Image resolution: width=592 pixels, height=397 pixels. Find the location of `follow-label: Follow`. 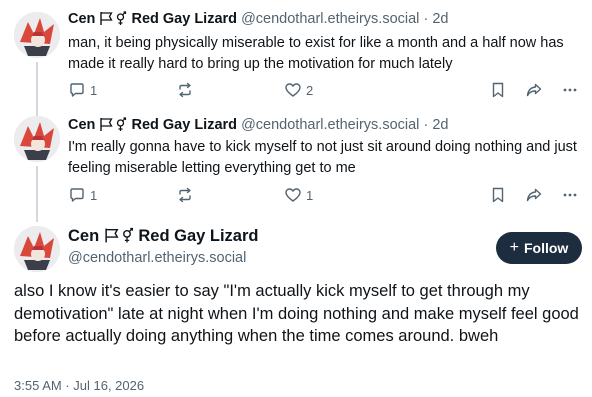

follow-label: Follow is located at coordinates (546, 248).